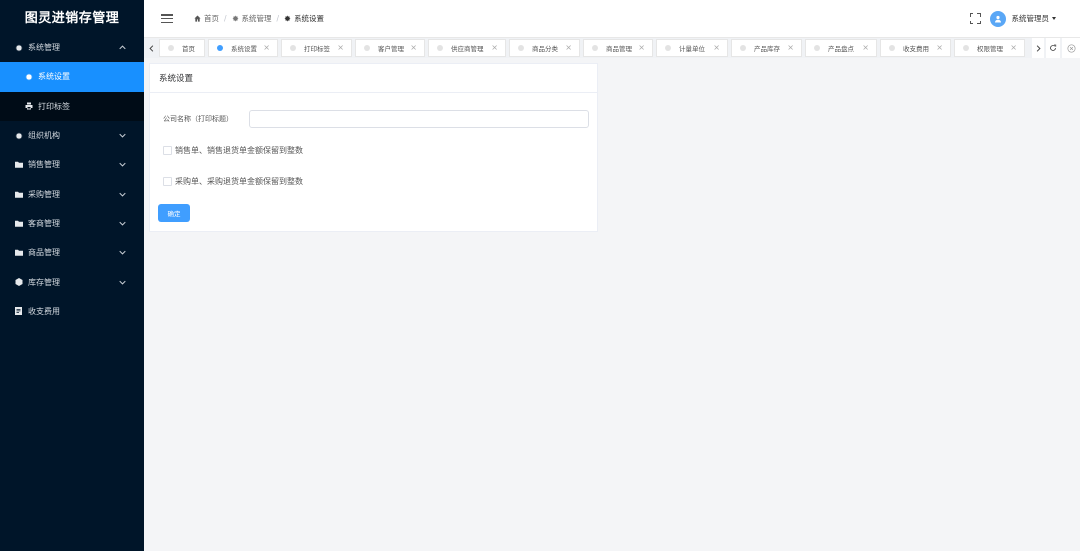 The image size is (1080, 551). I want to click on company-name-row: 公司名称（打印标题）, so click(376, 119).